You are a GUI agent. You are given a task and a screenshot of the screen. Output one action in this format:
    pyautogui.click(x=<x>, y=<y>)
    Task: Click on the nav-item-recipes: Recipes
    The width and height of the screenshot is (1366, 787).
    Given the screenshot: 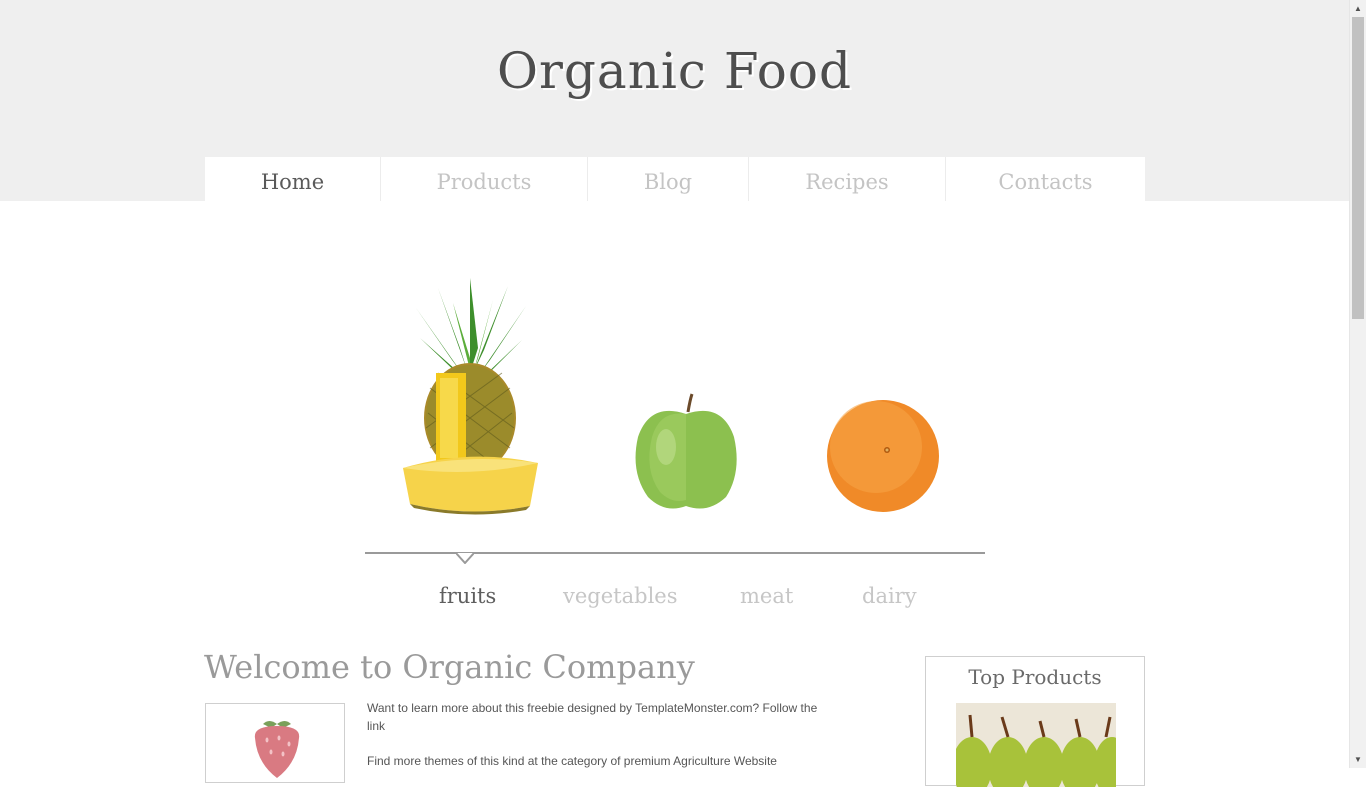 What is the action you would take?
    pyautogui.click(x=847, y=179)
    